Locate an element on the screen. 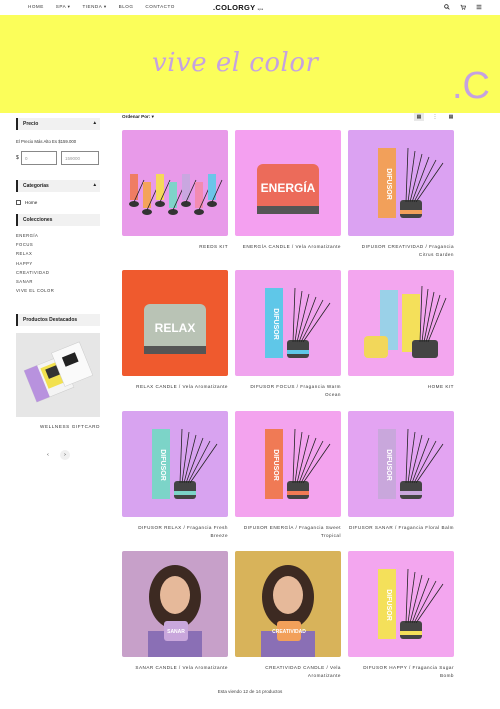 The image size is (500, 709). product-card: HOME KIT is located at coordinates (401, 330).